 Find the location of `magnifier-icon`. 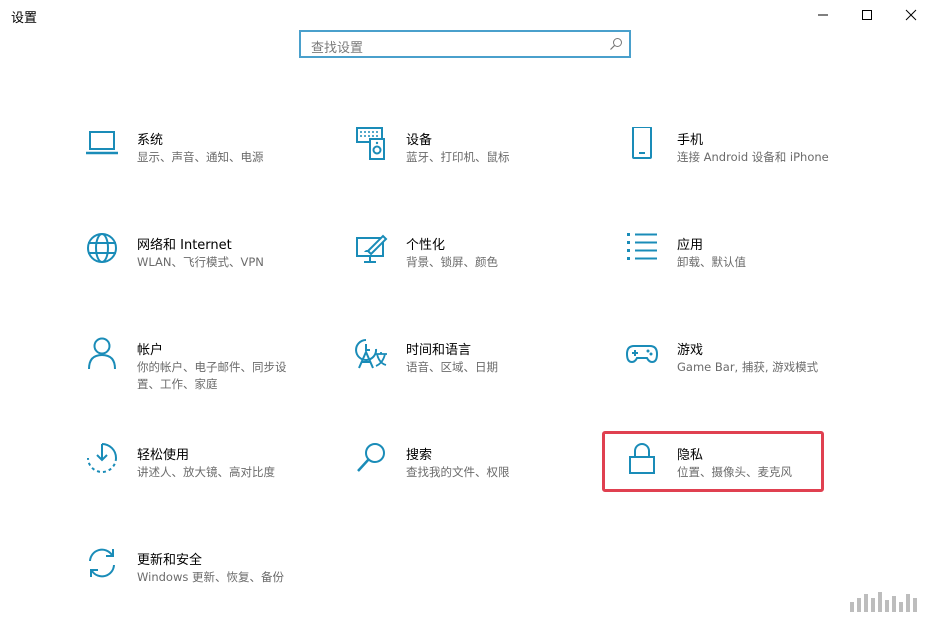

magnifier-icon is located at coordinates (371, 457).